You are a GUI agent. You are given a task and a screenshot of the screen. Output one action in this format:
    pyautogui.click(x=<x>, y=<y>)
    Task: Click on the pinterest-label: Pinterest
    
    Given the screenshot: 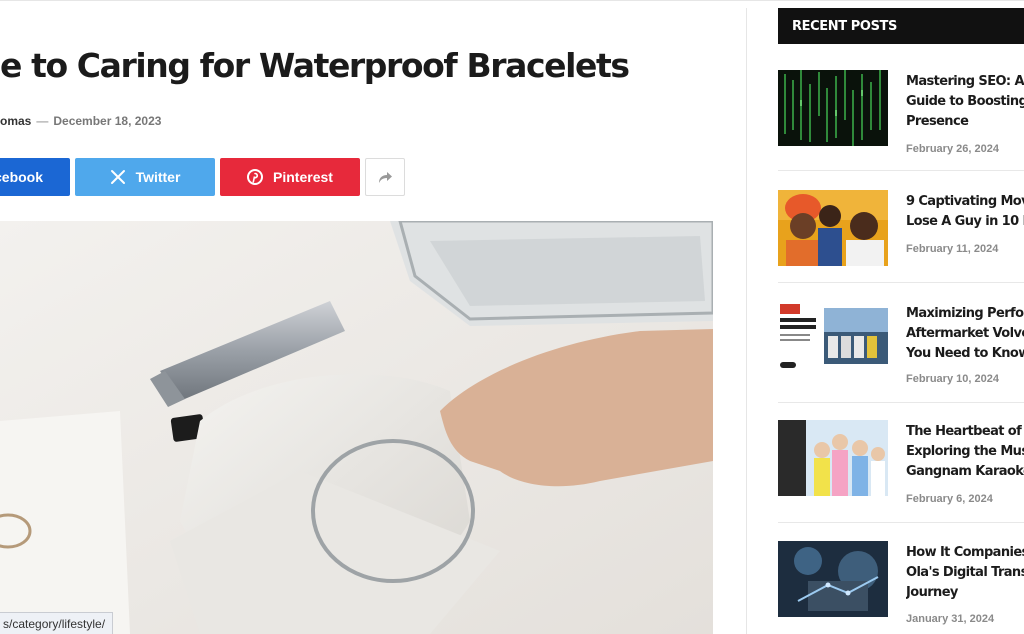 What is the action you would take?
    pyautogui.click(x=303, y=177)
    